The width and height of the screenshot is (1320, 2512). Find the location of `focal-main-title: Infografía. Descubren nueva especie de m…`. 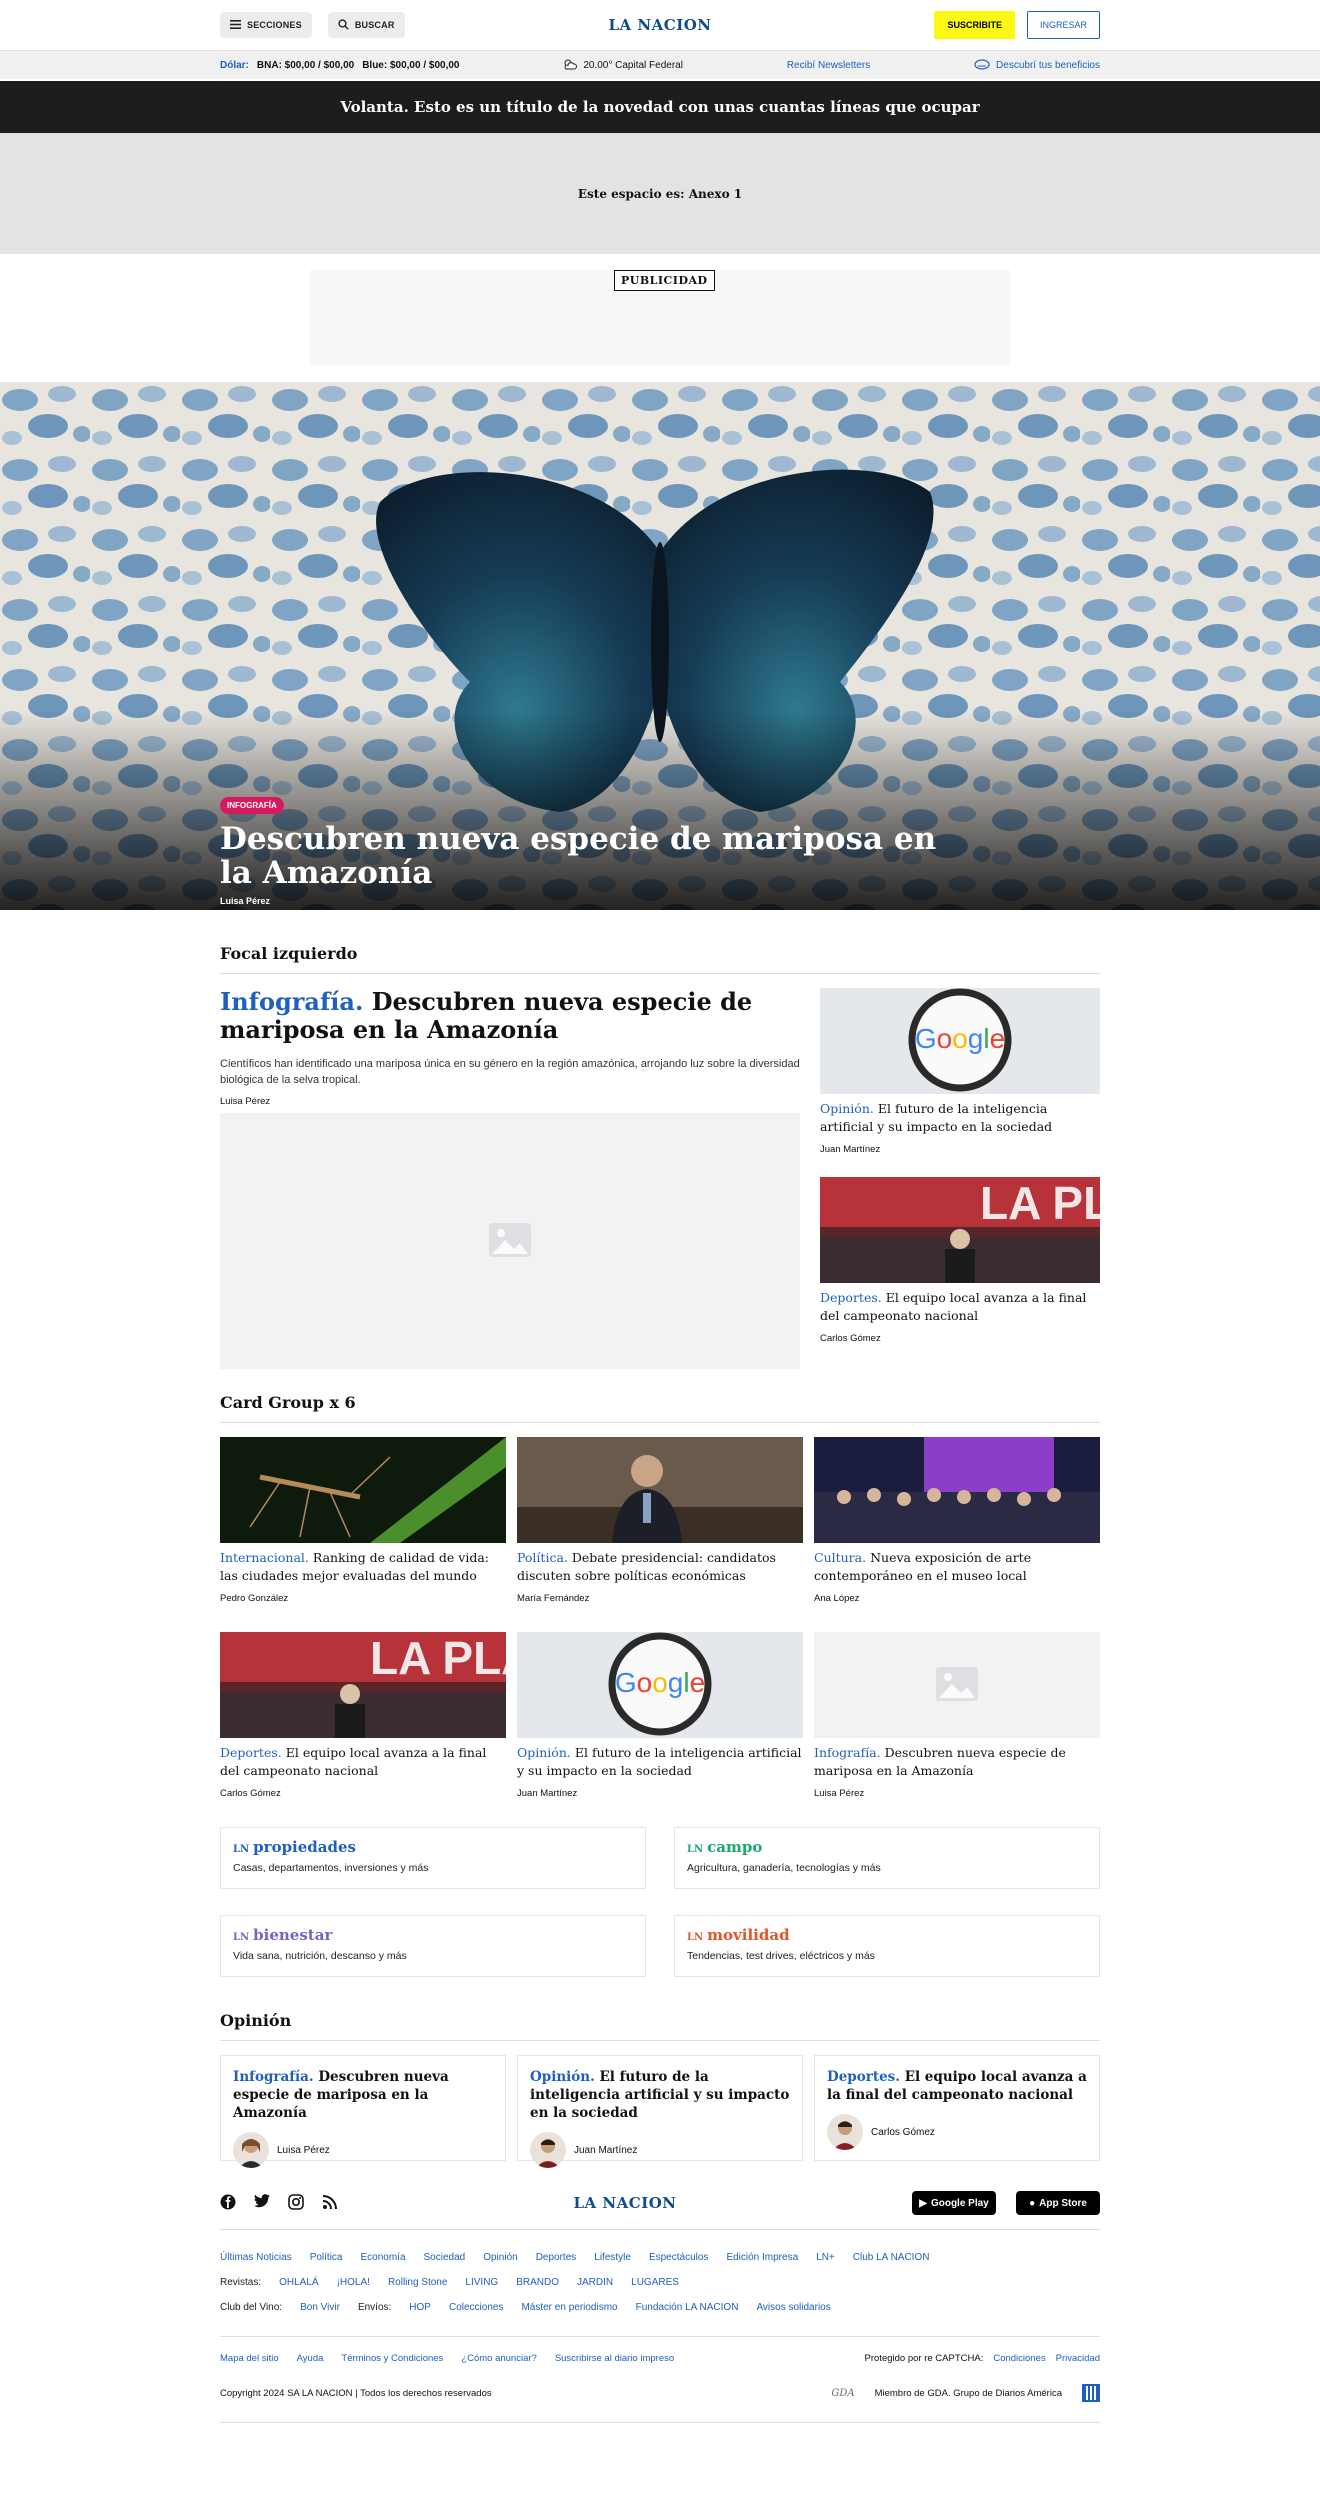

focal-main-title: Infografía. Descubren nueva especie de m… is located at coordinates (510, 1016).